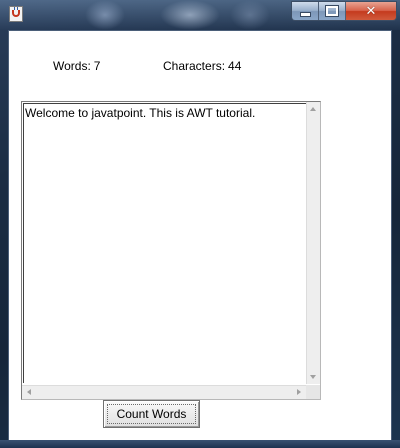 This screenshot has height=448, width=400. I want to click on window-controls: ✕, so click(344, 11).